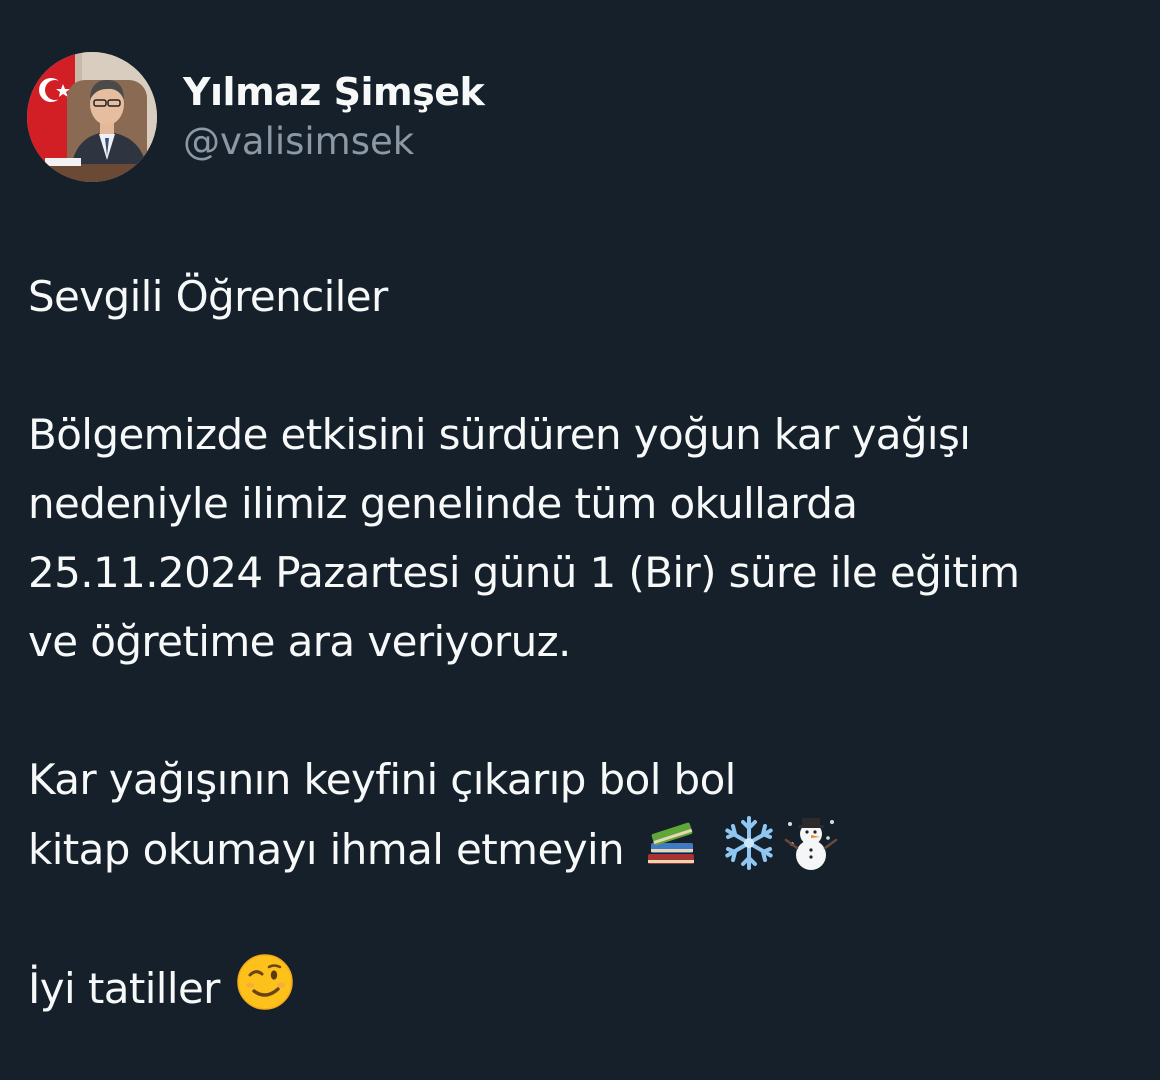  I want to click on avatar, so click(92, 117).